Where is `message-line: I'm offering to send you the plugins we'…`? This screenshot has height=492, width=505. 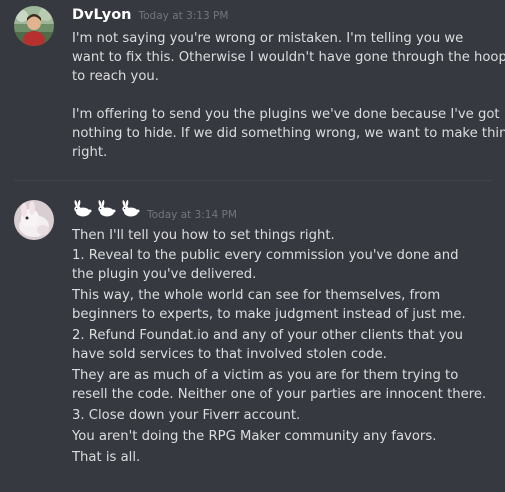 message-line: I'm offering to send you the plugins we'… is located at coordinates (286, 114).